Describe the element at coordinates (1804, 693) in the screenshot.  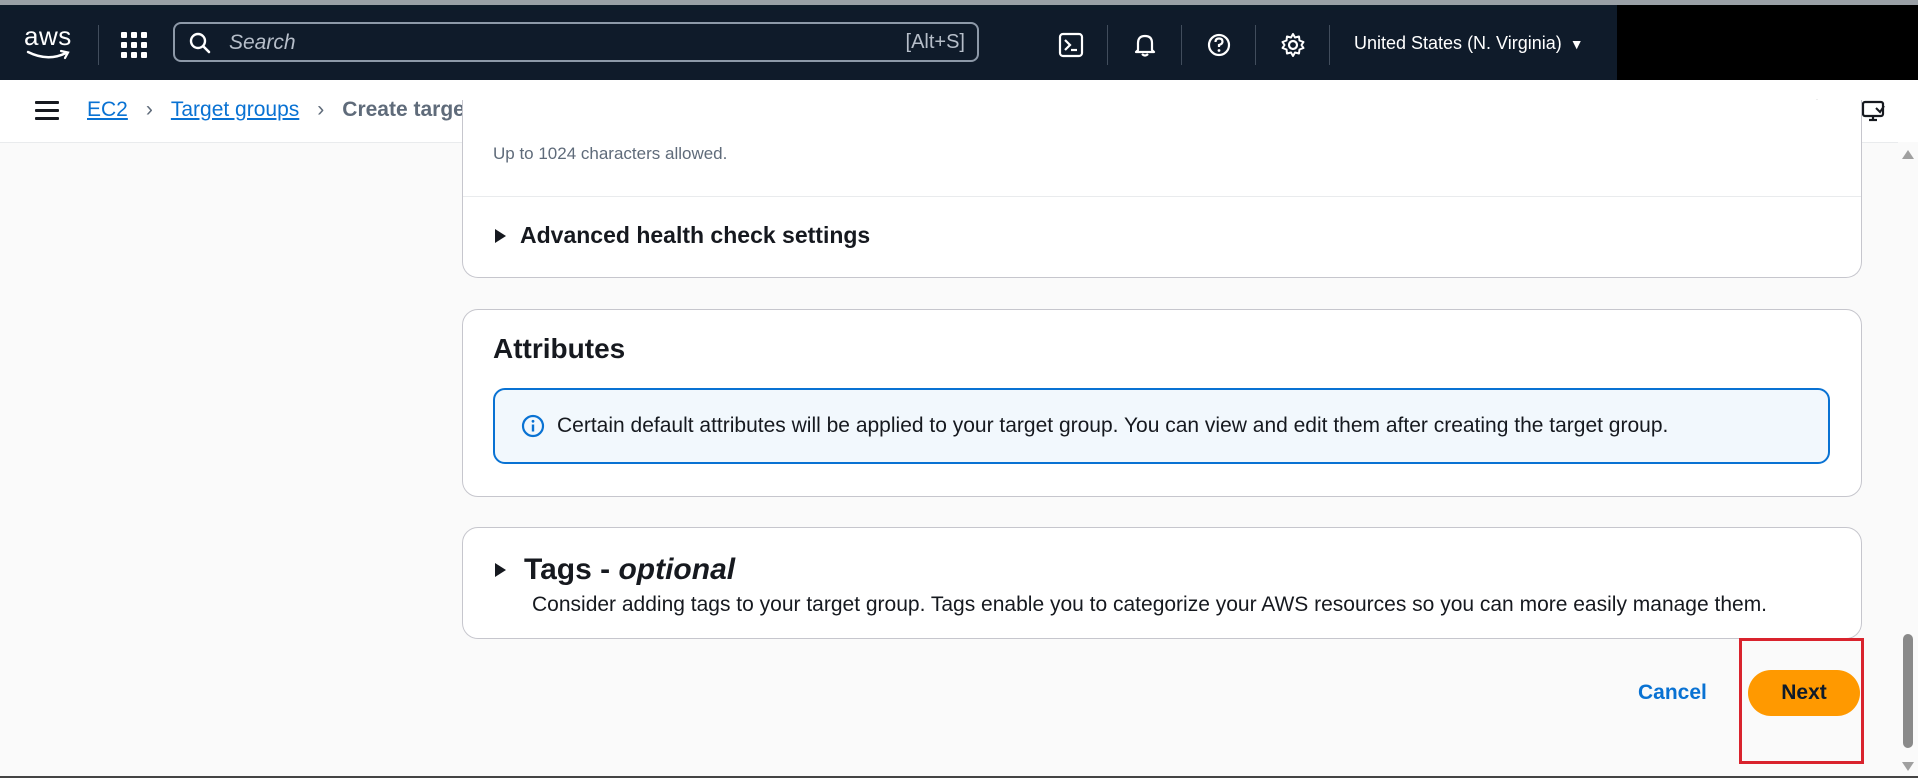
I see `next-button: Next` at that location.